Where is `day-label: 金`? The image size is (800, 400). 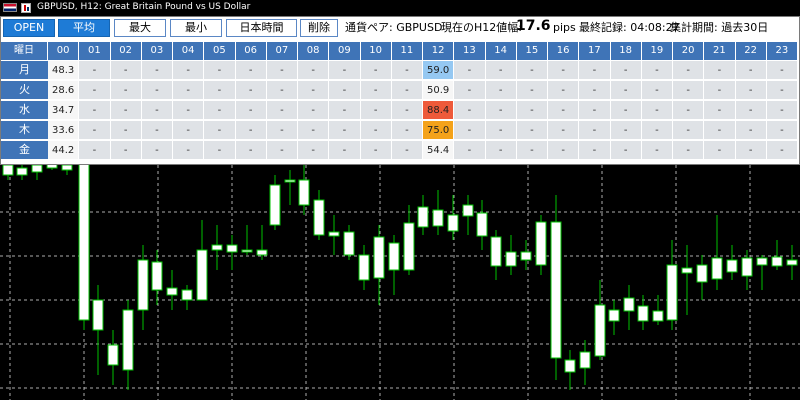
day-label: 金 is located at coordinates (24, 150).